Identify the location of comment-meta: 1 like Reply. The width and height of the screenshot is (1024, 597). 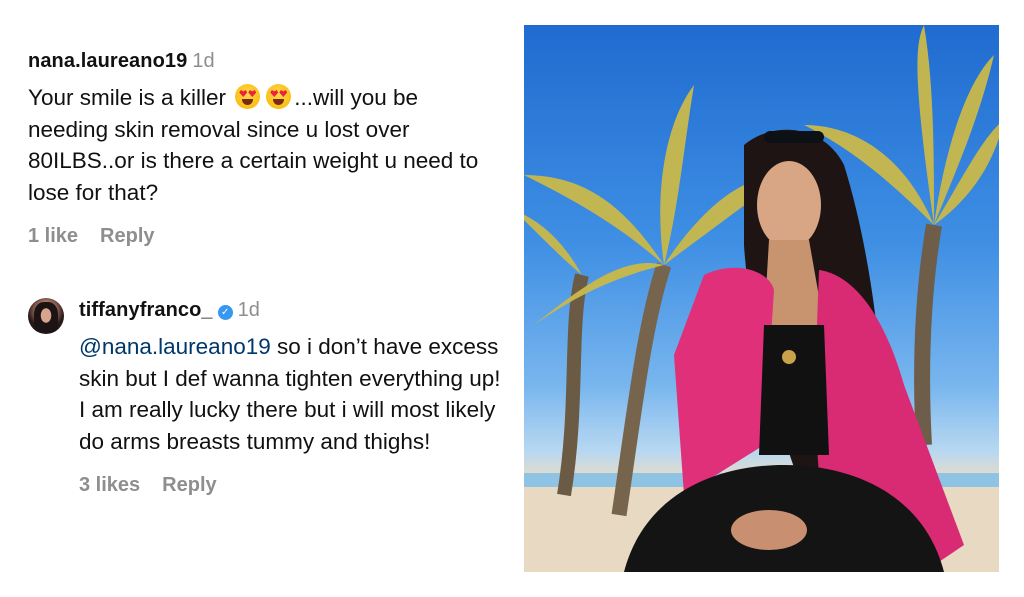
(263, 236).